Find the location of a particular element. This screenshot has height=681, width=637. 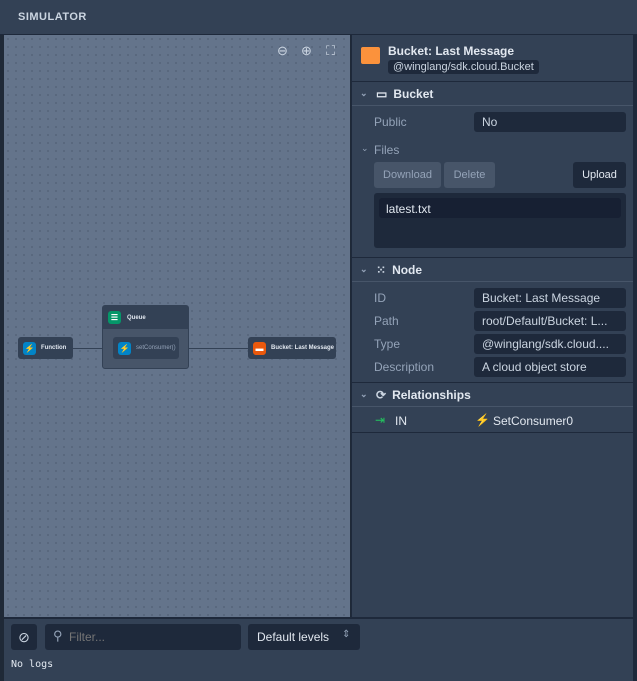

public-value: No is located at coordinates (550, 122).